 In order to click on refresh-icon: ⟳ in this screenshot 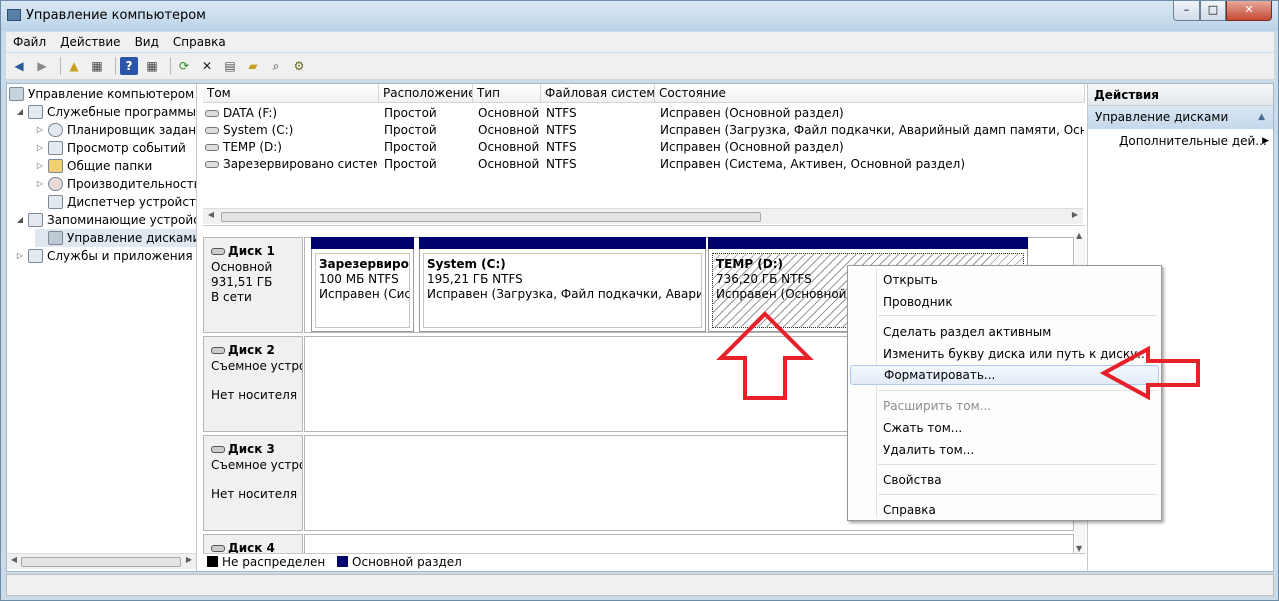, I will do `click(184, 66)`.